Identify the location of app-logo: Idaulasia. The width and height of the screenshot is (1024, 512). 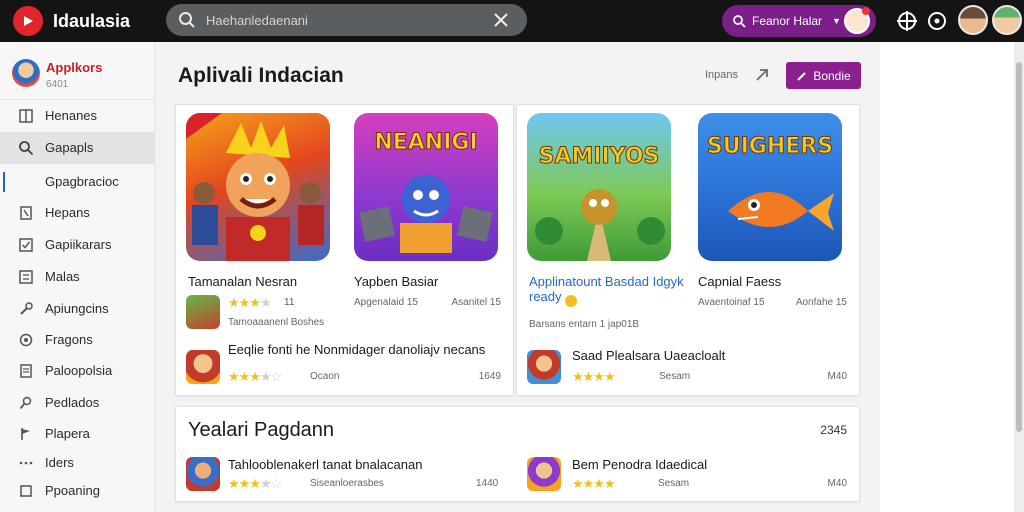
(77, 21).